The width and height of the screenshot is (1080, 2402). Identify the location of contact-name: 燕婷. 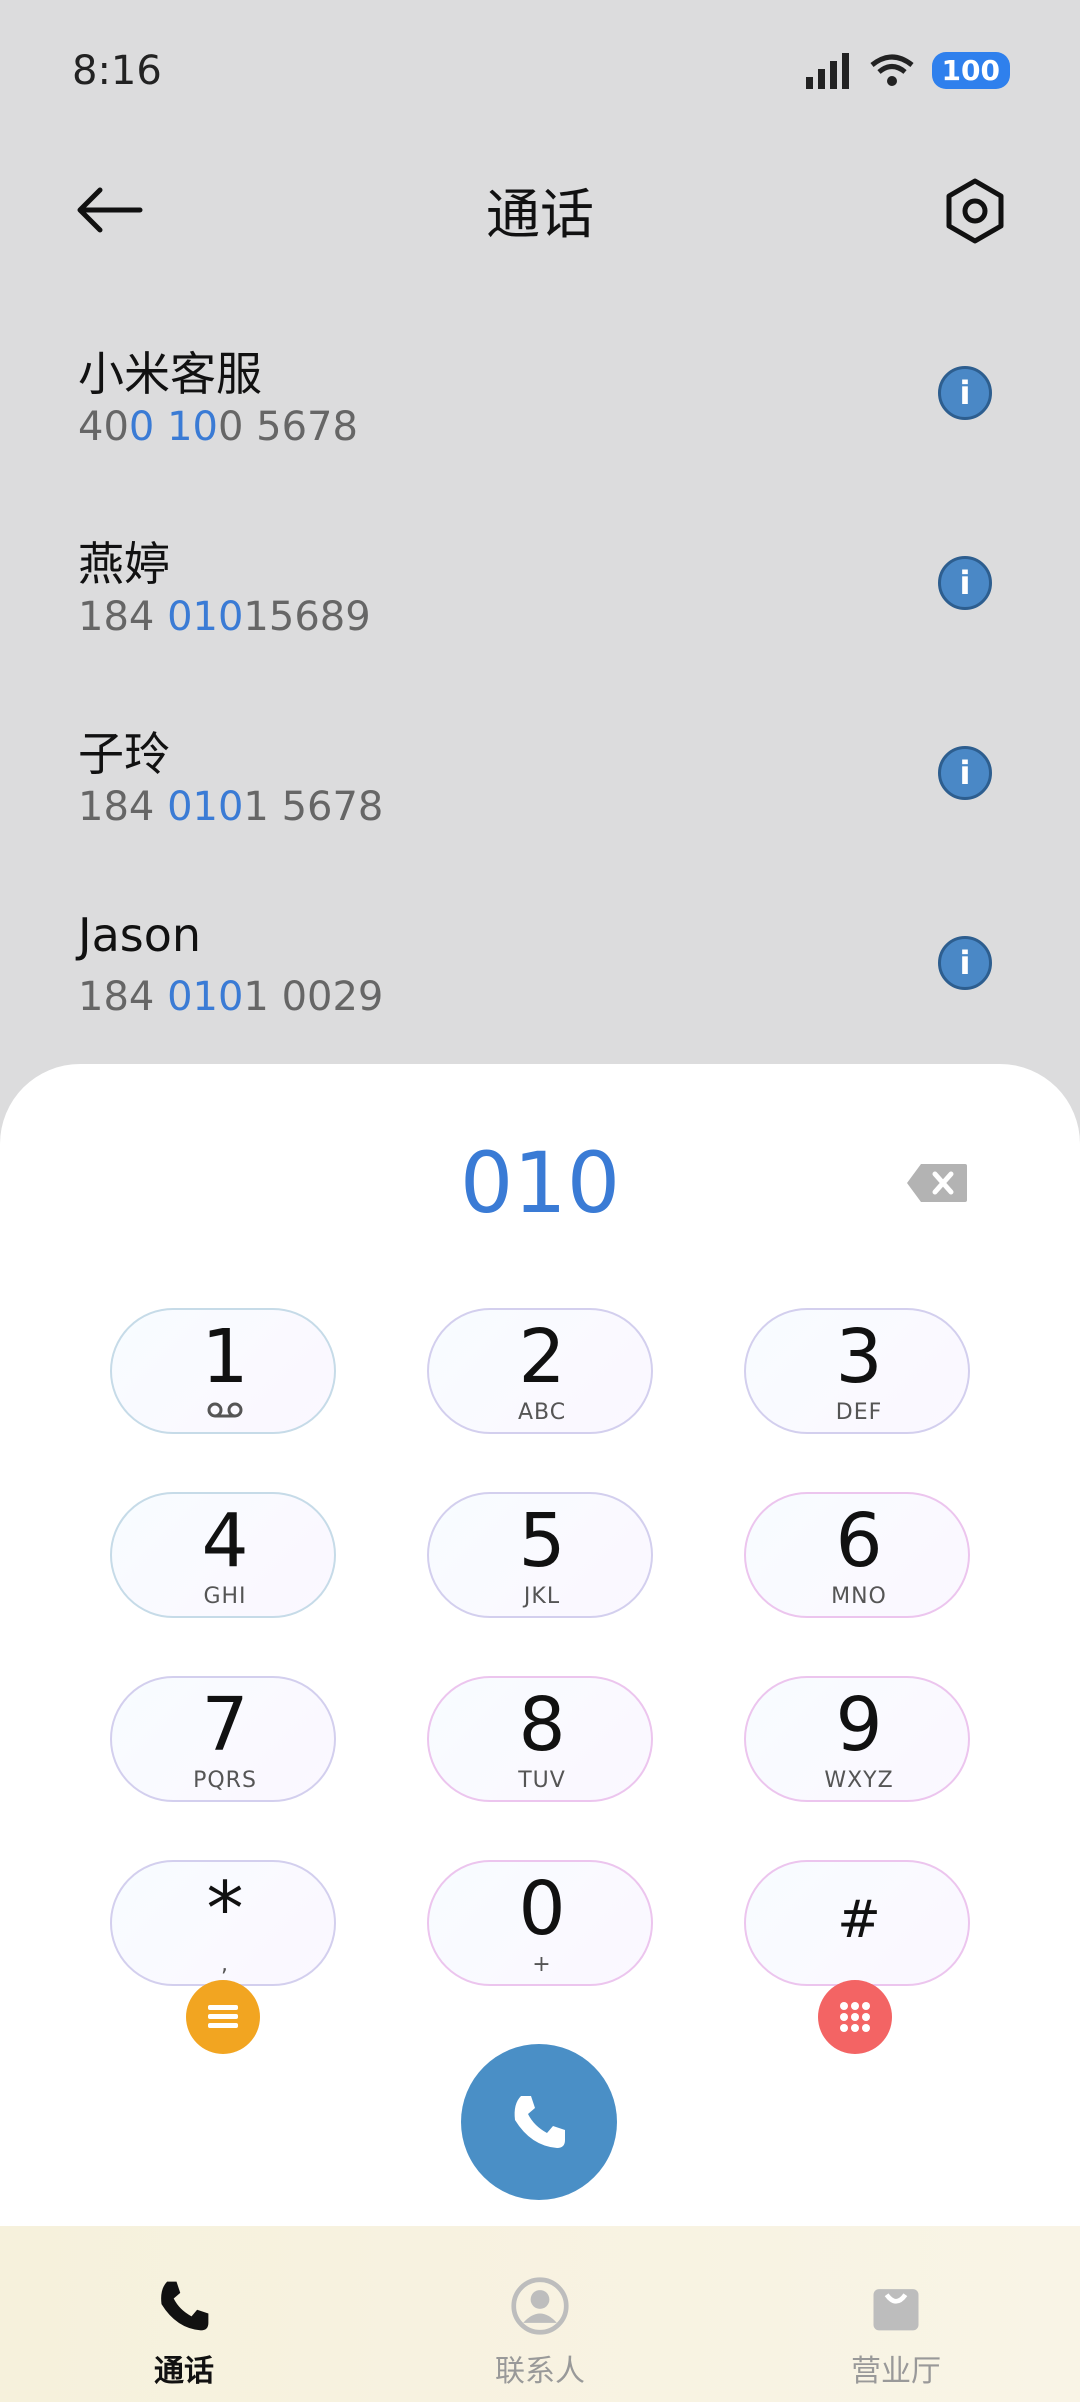
(124, 564).